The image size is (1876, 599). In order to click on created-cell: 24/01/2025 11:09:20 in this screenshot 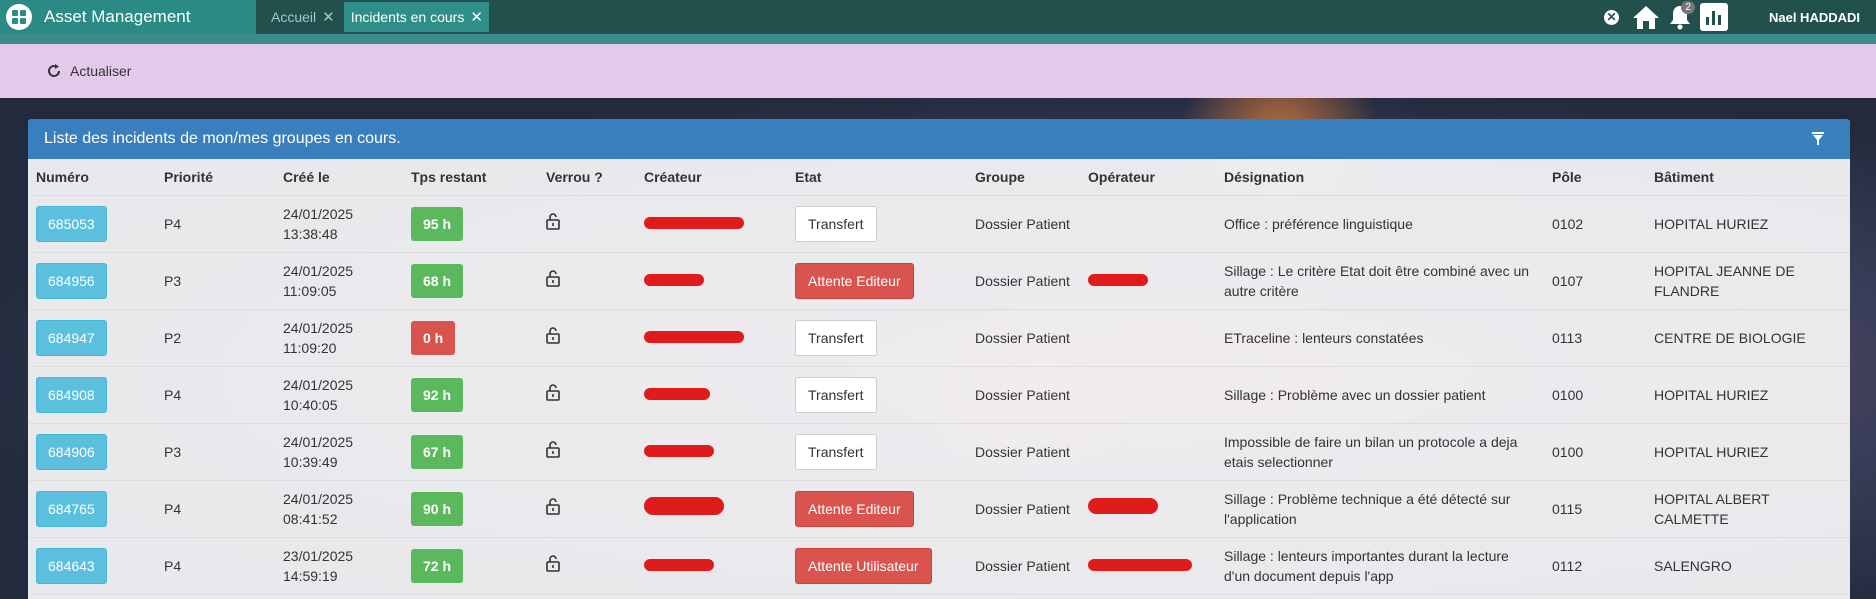, I will do `click(339, 338)`.